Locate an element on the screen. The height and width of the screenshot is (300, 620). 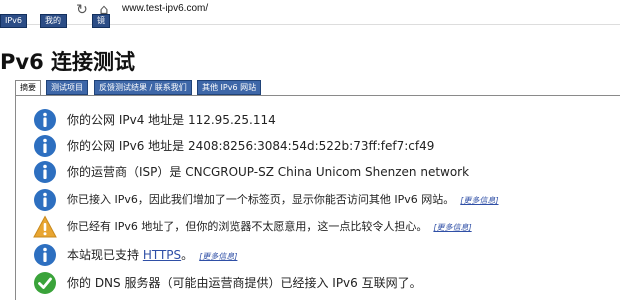
https-link: HTTPS is located at coordinates (162, 255).